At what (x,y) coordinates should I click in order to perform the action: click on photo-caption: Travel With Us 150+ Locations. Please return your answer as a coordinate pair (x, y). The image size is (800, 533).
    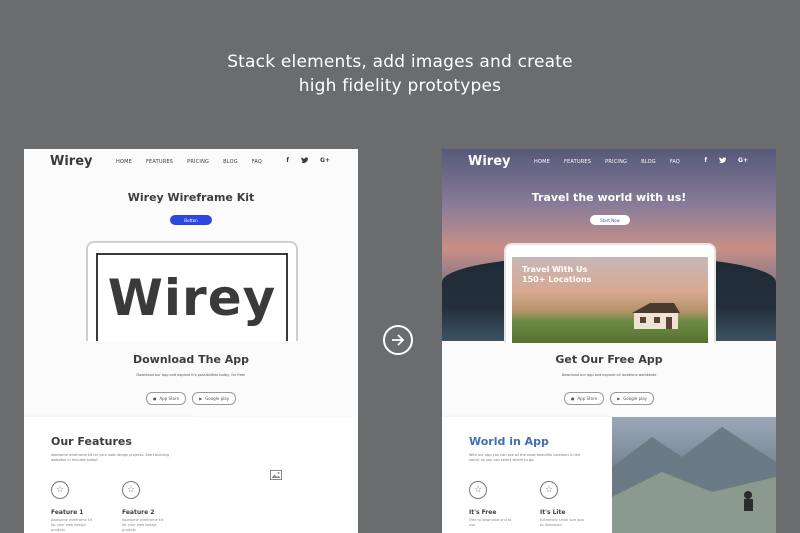
    Looking at the image, I should click on (556, 275).